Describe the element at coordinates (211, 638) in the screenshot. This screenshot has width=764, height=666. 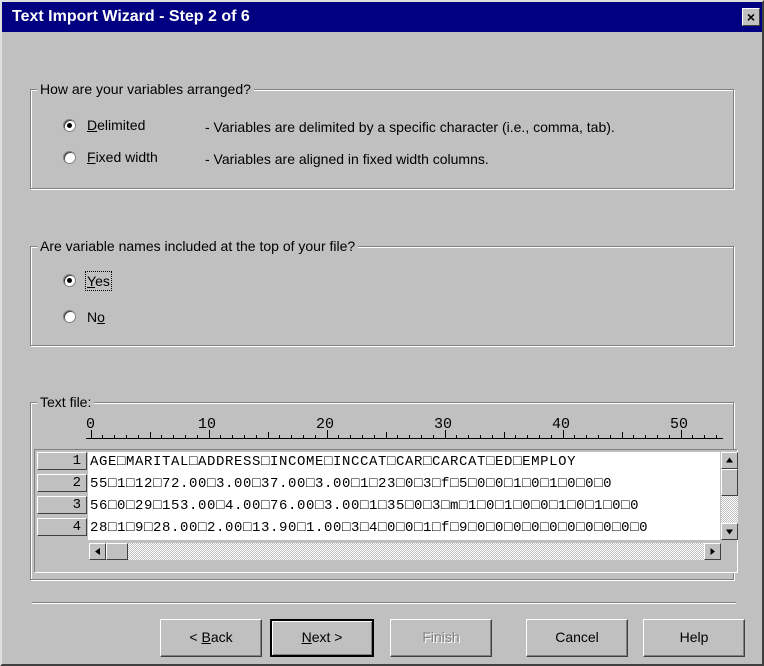
I see `back-button: < Back` at that location.